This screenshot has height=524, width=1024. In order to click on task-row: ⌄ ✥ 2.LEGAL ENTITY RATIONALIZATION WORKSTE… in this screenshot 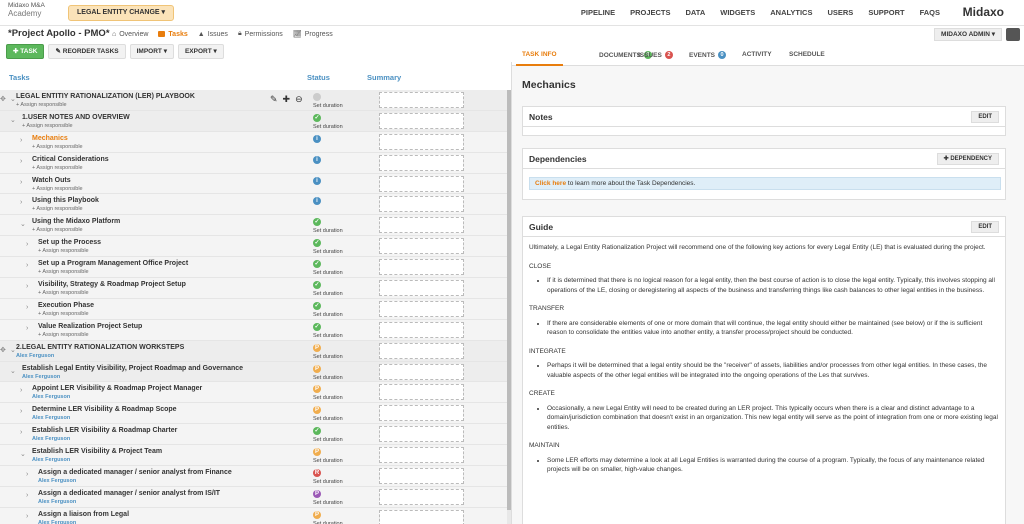, I will do `click(255, 351)`.